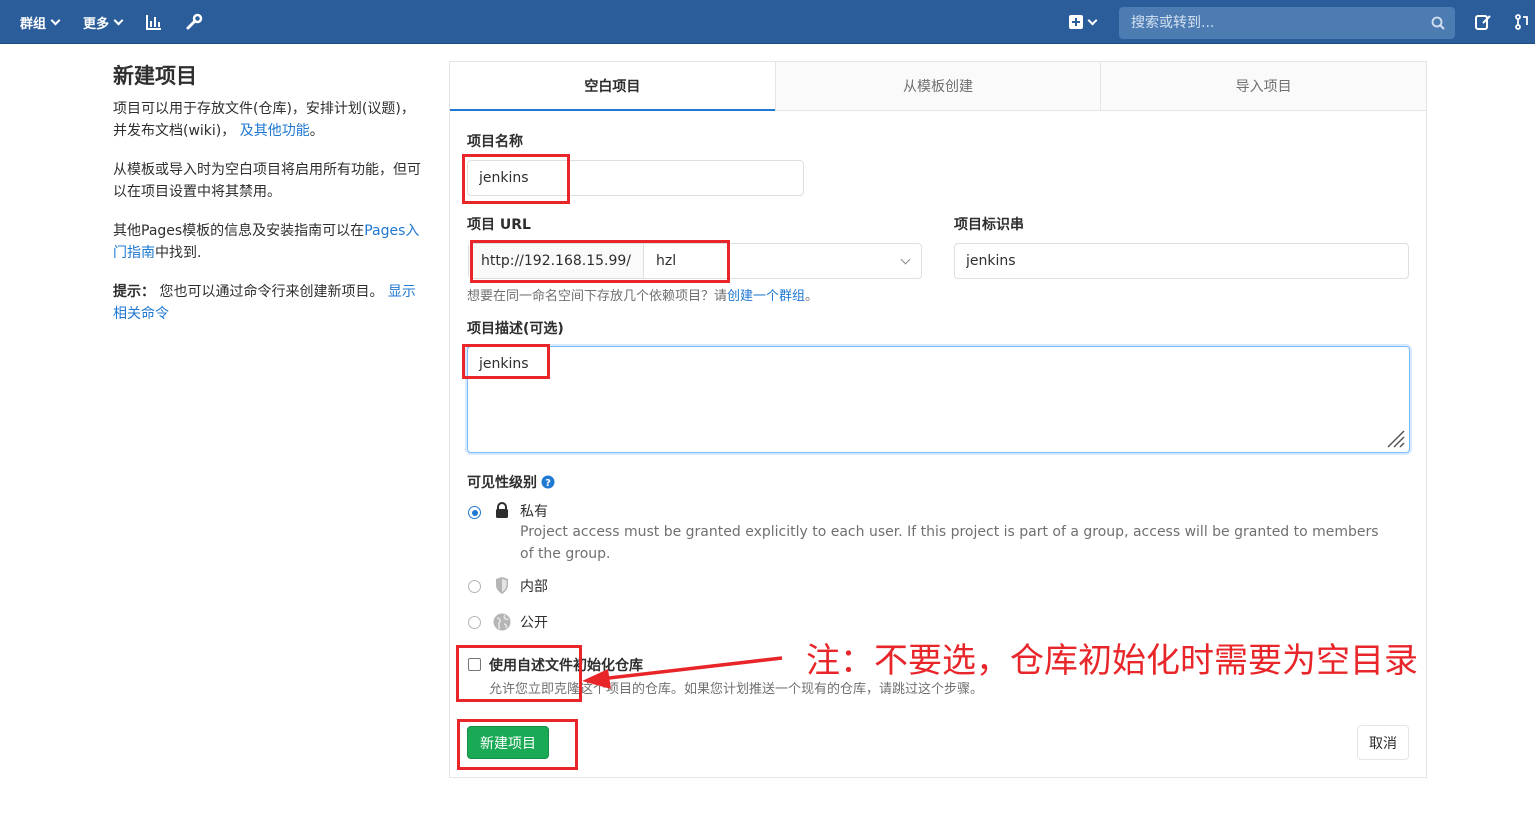 This screenshot has width=1535, height=830. I want to click on tab-blank-project: 空白项目, so click(612, 86).